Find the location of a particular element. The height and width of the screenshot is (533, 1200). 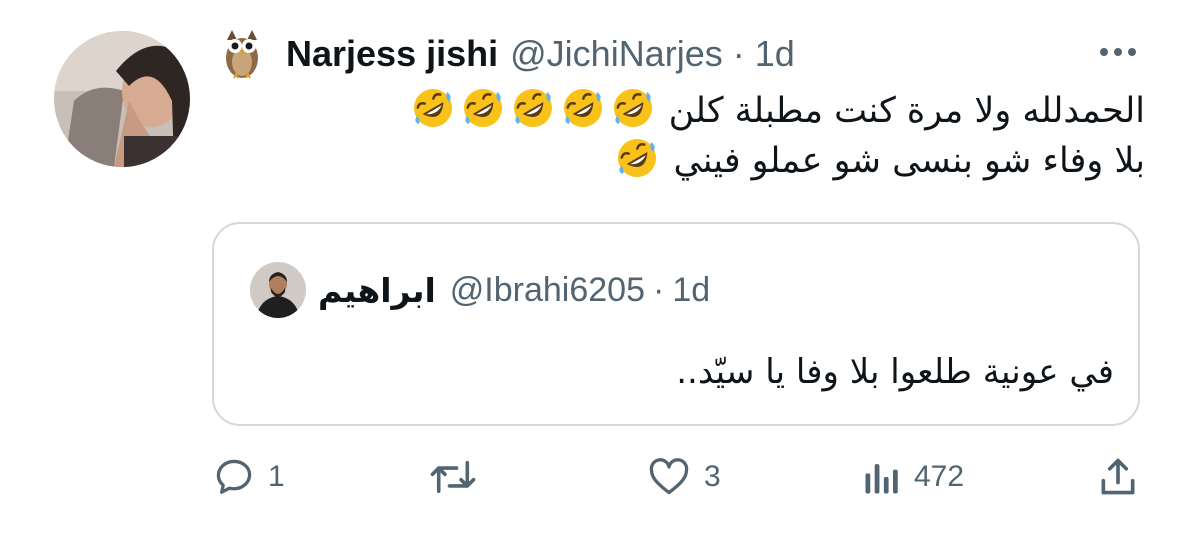

quoted-tweet-text: في عونية طلعوا بلا وفا يا سيّد.. is located at coordinates (895, 372).